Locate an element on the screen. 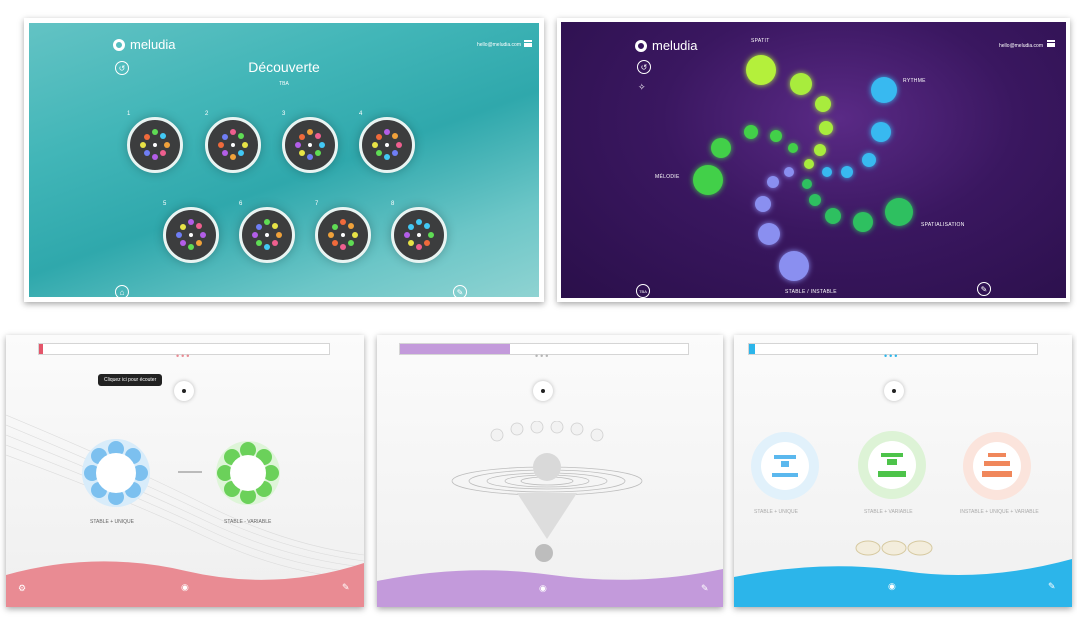  label-spatit: SPATIT is located at coordinates (760, 41).